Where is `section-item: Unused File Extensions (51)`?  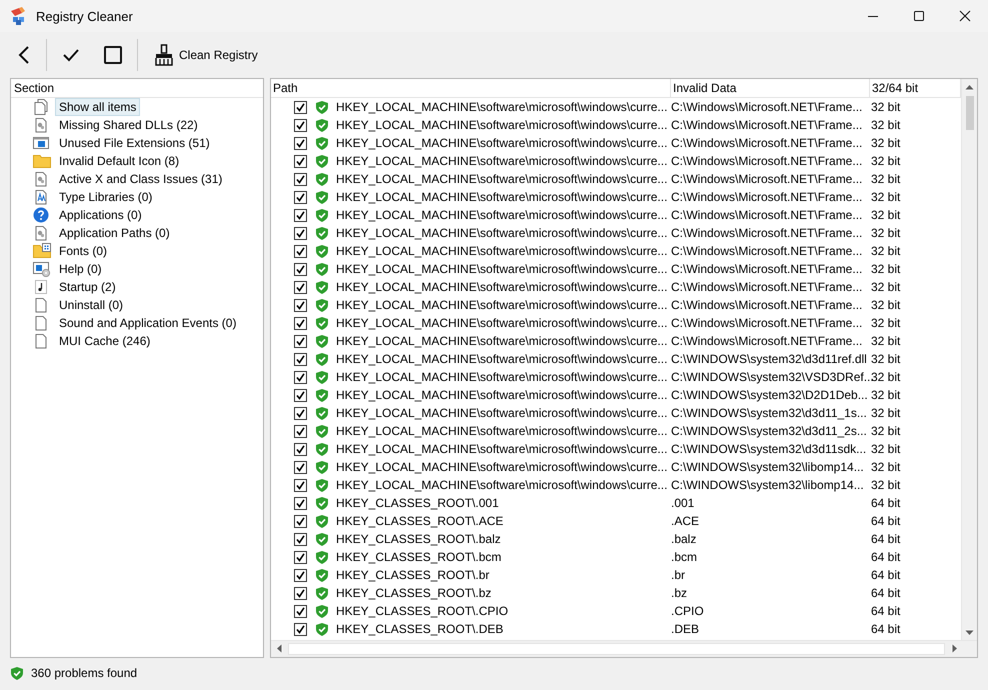
section-item: Unused File Extensions (51) is located at coordinates (134, 143).